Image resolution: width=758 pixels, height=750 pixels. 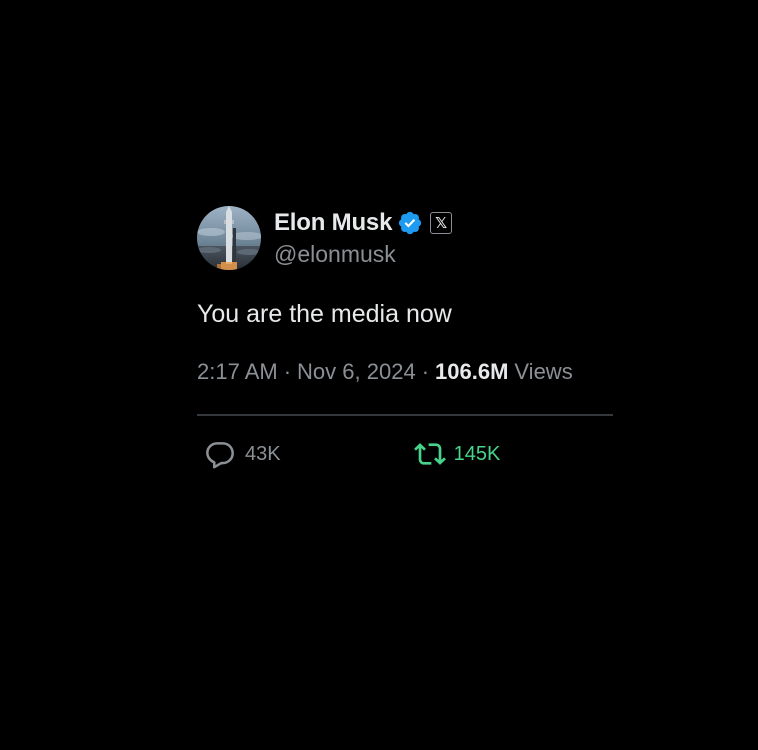 What do you see at coordinates (220, 454) in the screenshot?
I see `reply-bubble-icon` at bounding box center [220, 454].